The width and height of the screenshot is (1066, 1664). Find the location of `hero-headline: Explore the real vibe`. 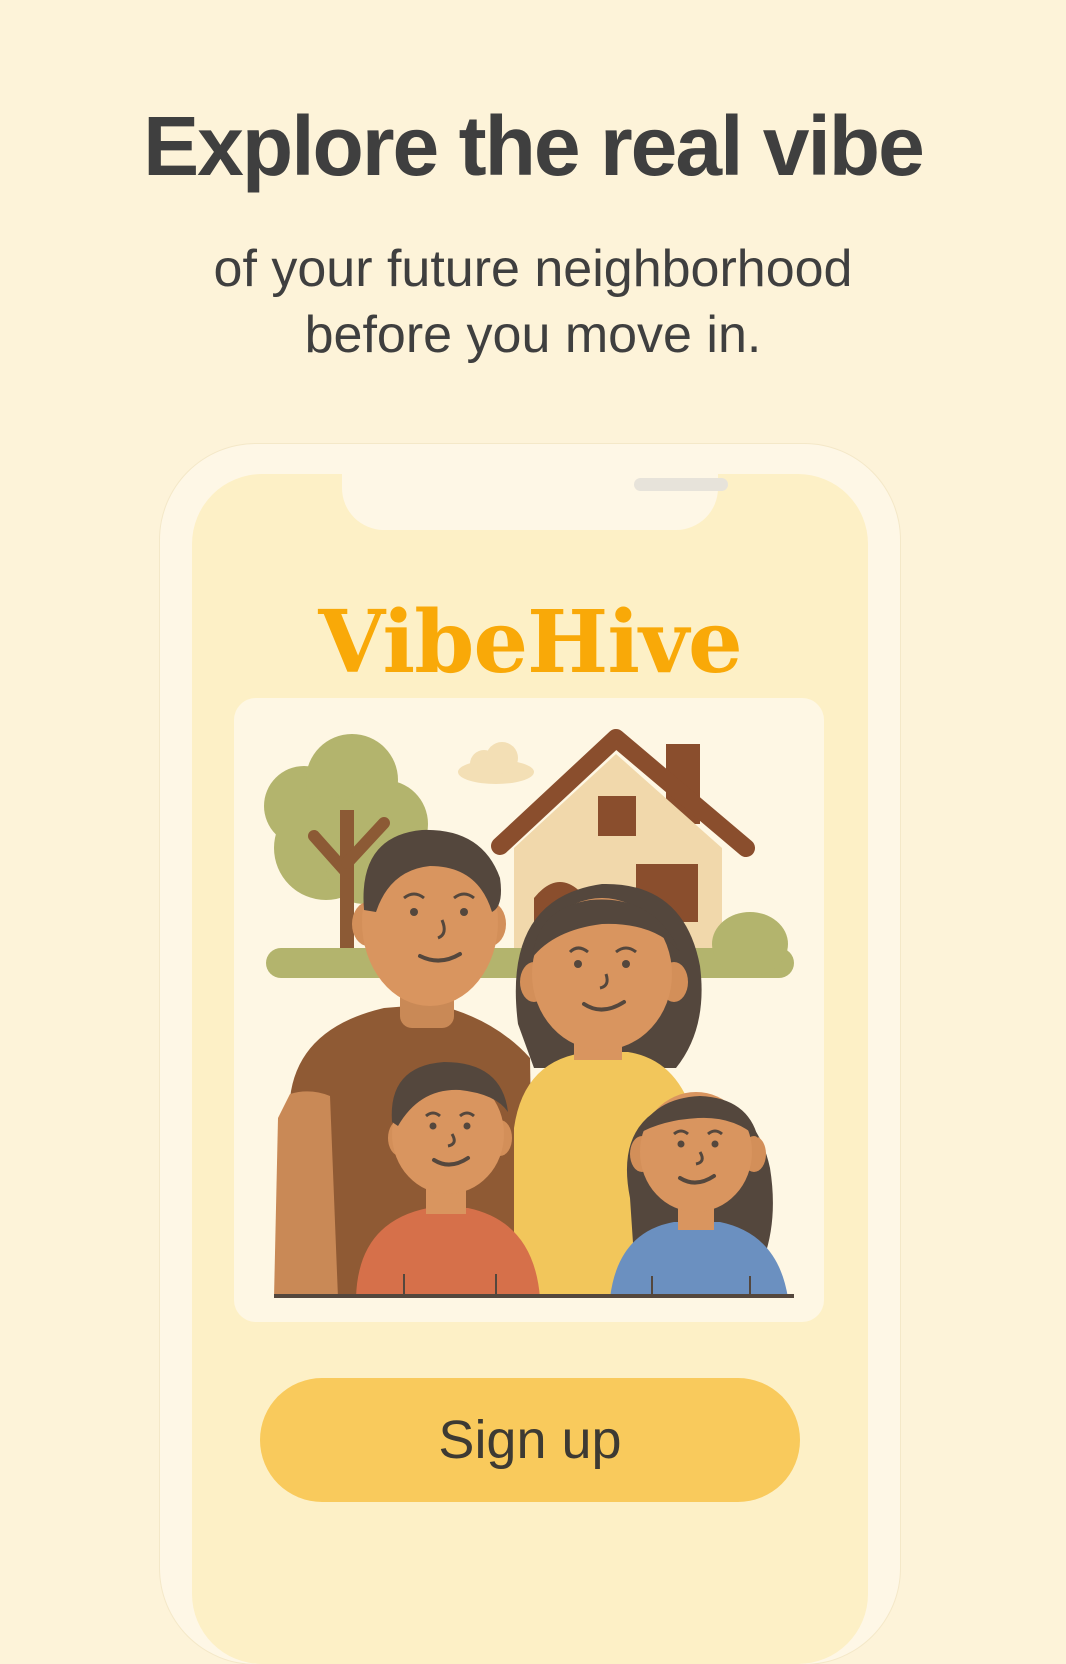

hero-headline: Explore the real vibe is located at coordinates (534, 146).